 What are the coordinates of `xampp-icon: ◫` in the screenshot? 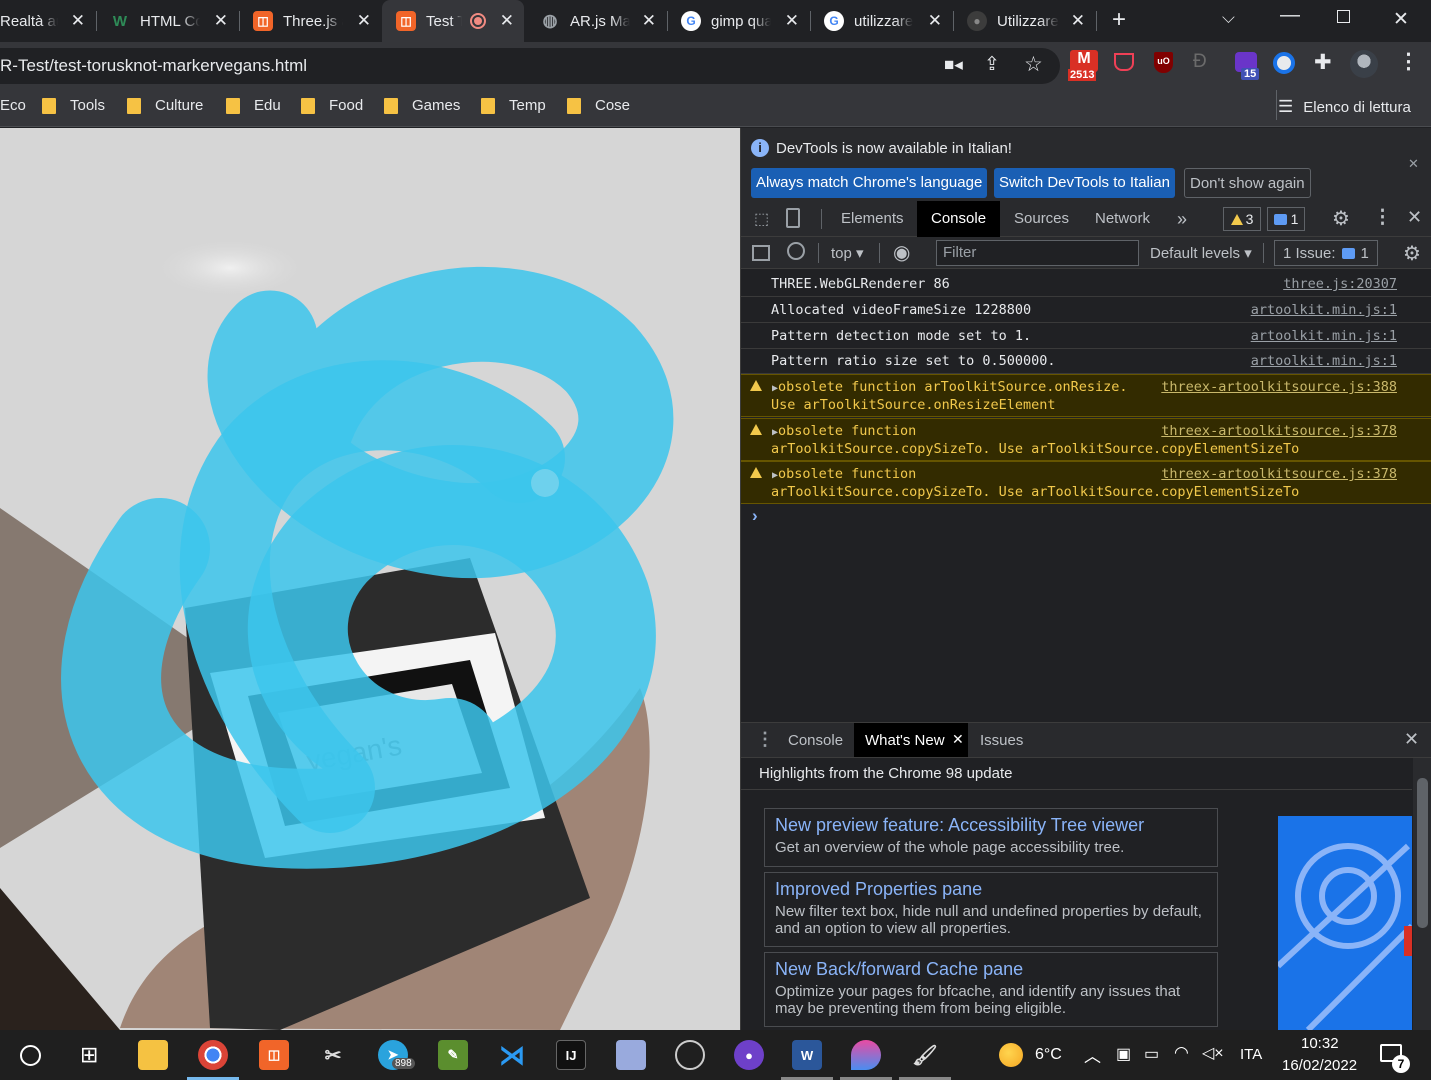 It's located at (274, 1055).